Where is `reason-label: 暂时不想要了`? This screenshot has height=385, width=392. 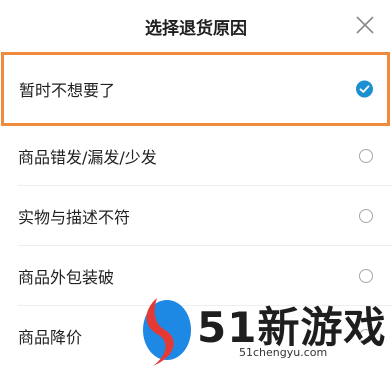
reason-label: 暂时不想要了 is located at coordinates (67, 90).